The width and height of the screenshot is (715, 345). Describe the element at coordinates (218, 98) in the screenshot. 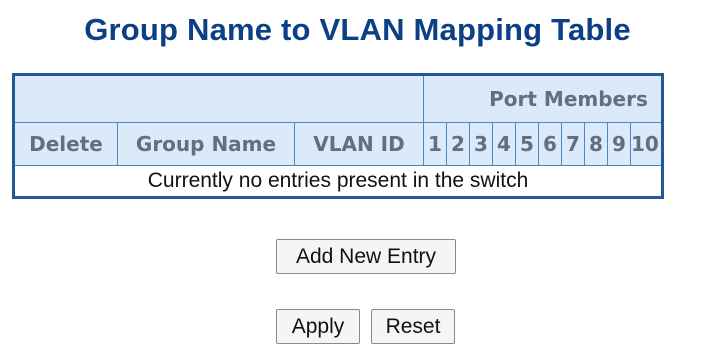

I see `header-spacer-cell` at that location.